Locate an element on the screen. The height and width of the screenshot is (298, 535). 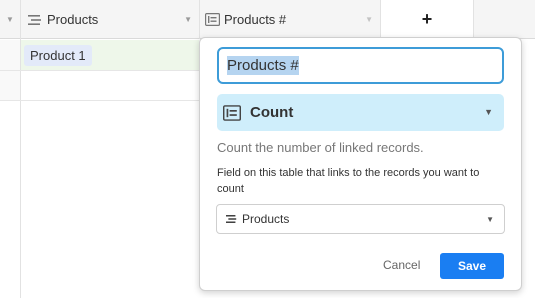
row-divider is located at coordinates (99, 100).